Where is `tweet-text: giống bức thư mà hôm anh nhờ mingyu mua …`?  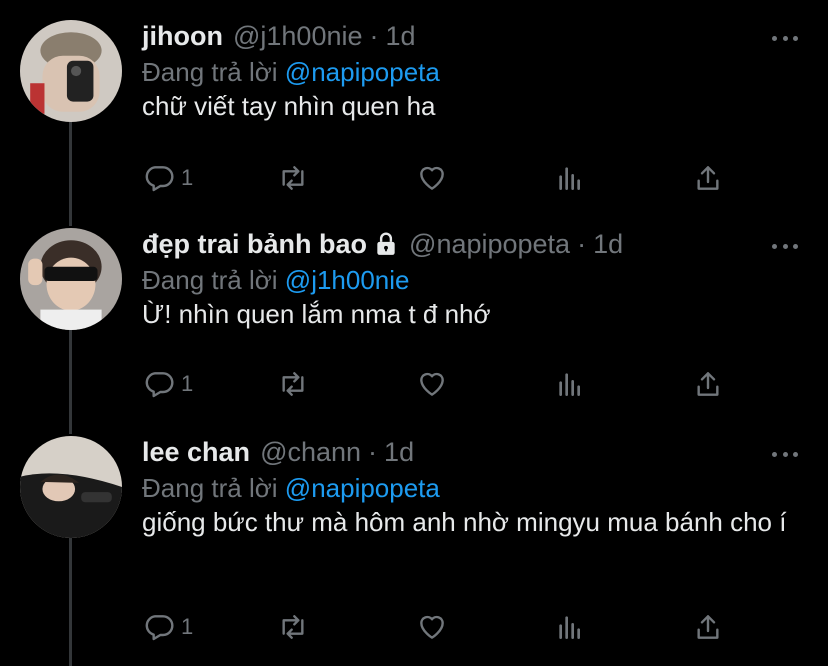
tweet-text: giống bức thư mà hôm anh nhờ mingyu mua … is located at coordinates (464, 522).